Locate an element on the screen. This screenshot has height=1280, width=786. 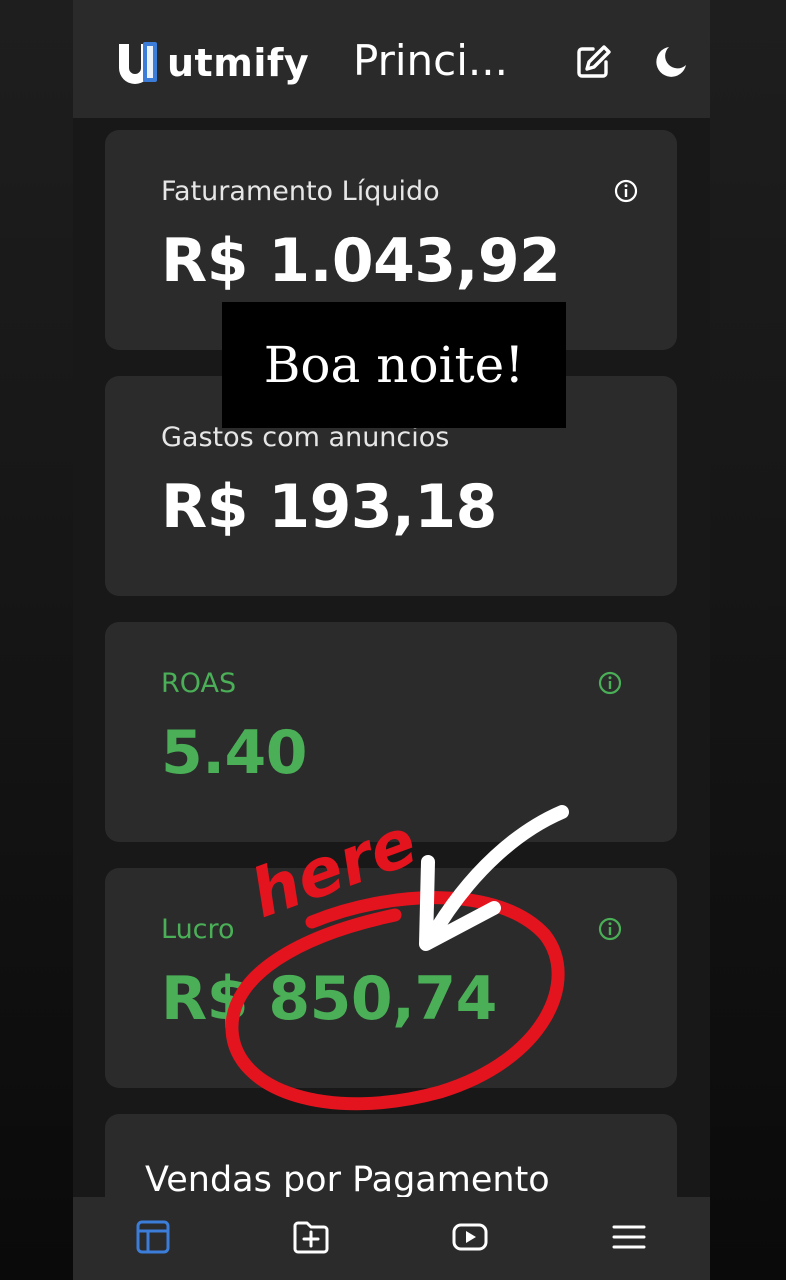
section-title: Vendas por Pagamento is located at coordinates (347, 1180).